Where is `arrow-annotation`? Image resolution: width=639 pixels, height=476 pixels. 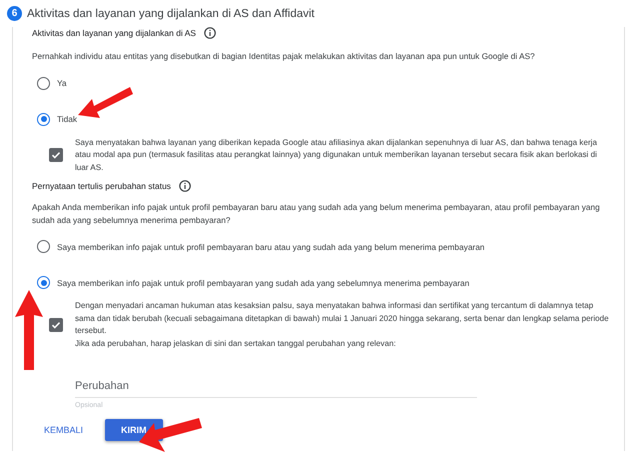
arrow-annotation is located at coordinates (106, 103).